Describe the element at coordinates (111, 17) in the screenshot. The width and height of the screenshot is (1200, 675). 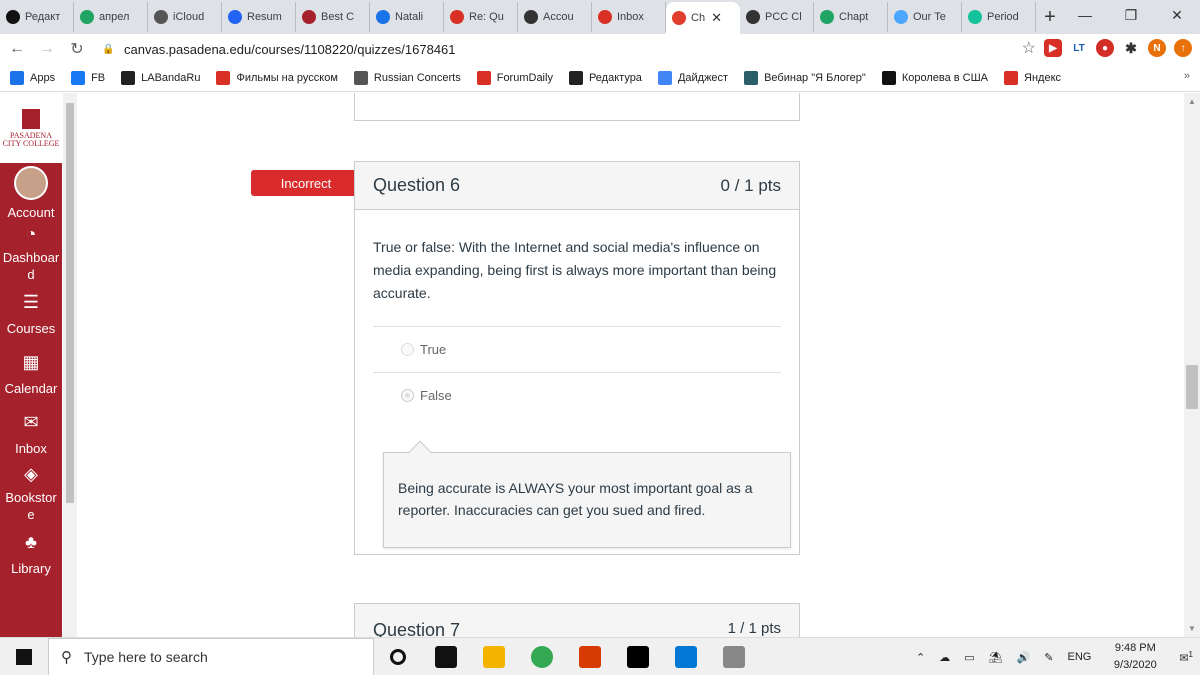
I see `tab-1: апрел` at that location.